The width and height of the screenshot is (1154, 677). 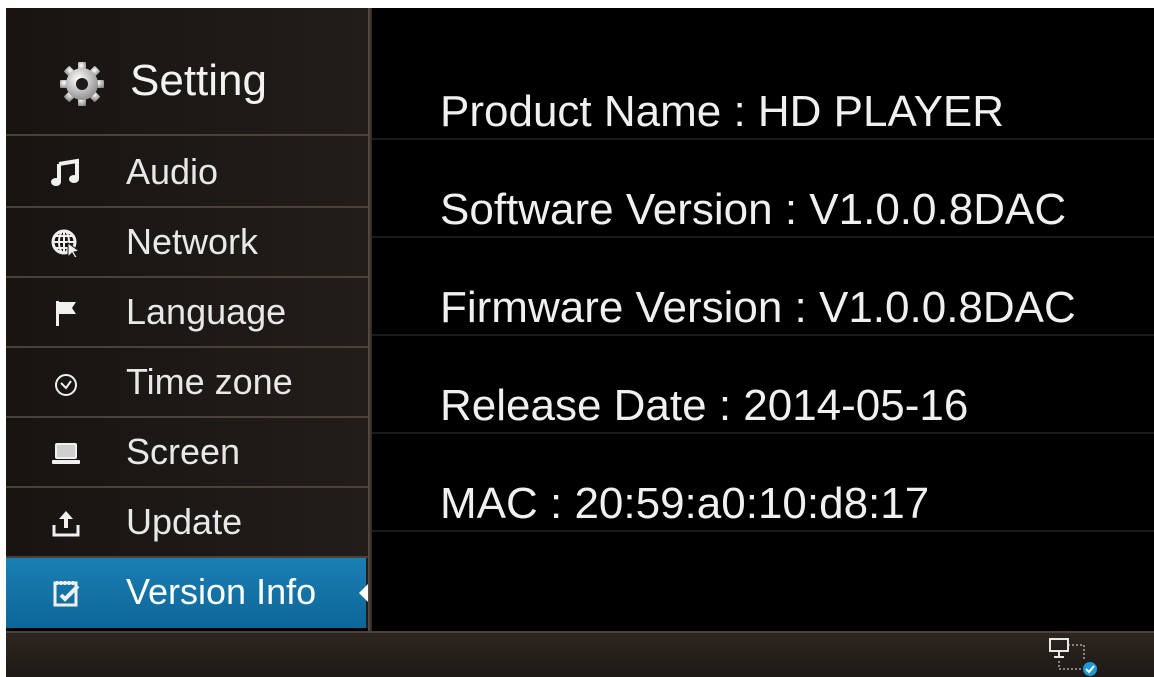 I want to click on info-row-release-date: Release Date : 2014-05-16, so click(x=763, y=385).